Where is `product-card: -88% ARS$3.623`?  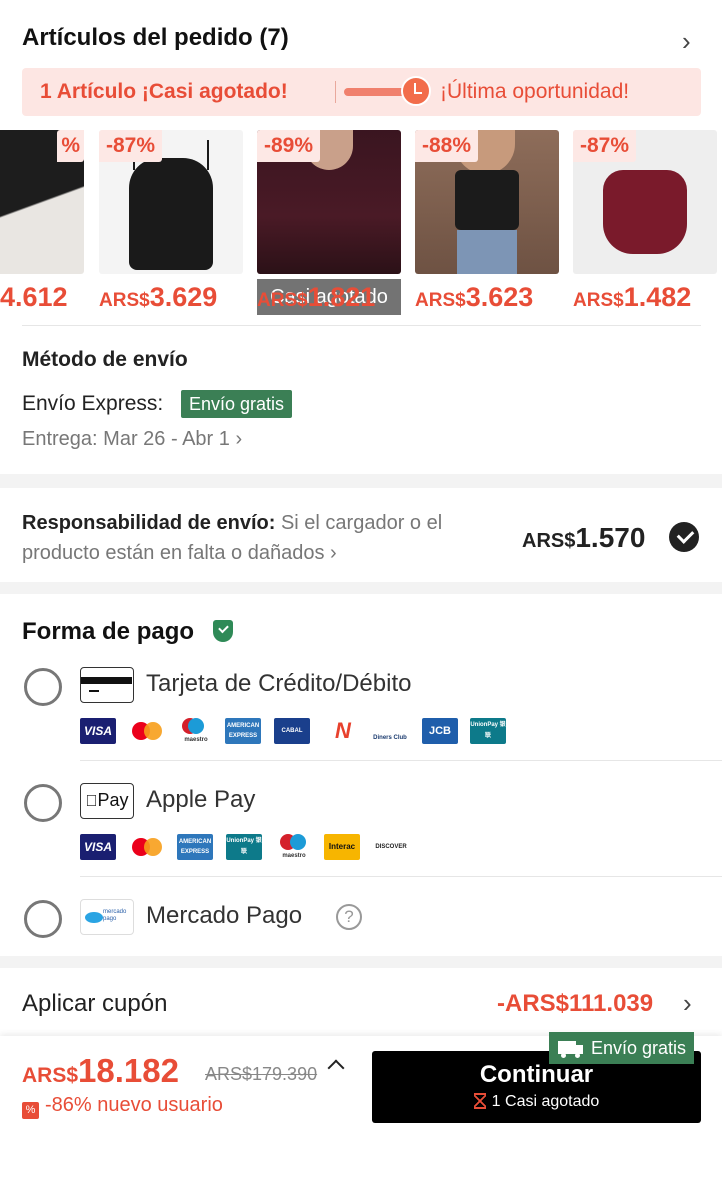 product-card: -88% ARS$3.623 is located at coordinates (487, 222).